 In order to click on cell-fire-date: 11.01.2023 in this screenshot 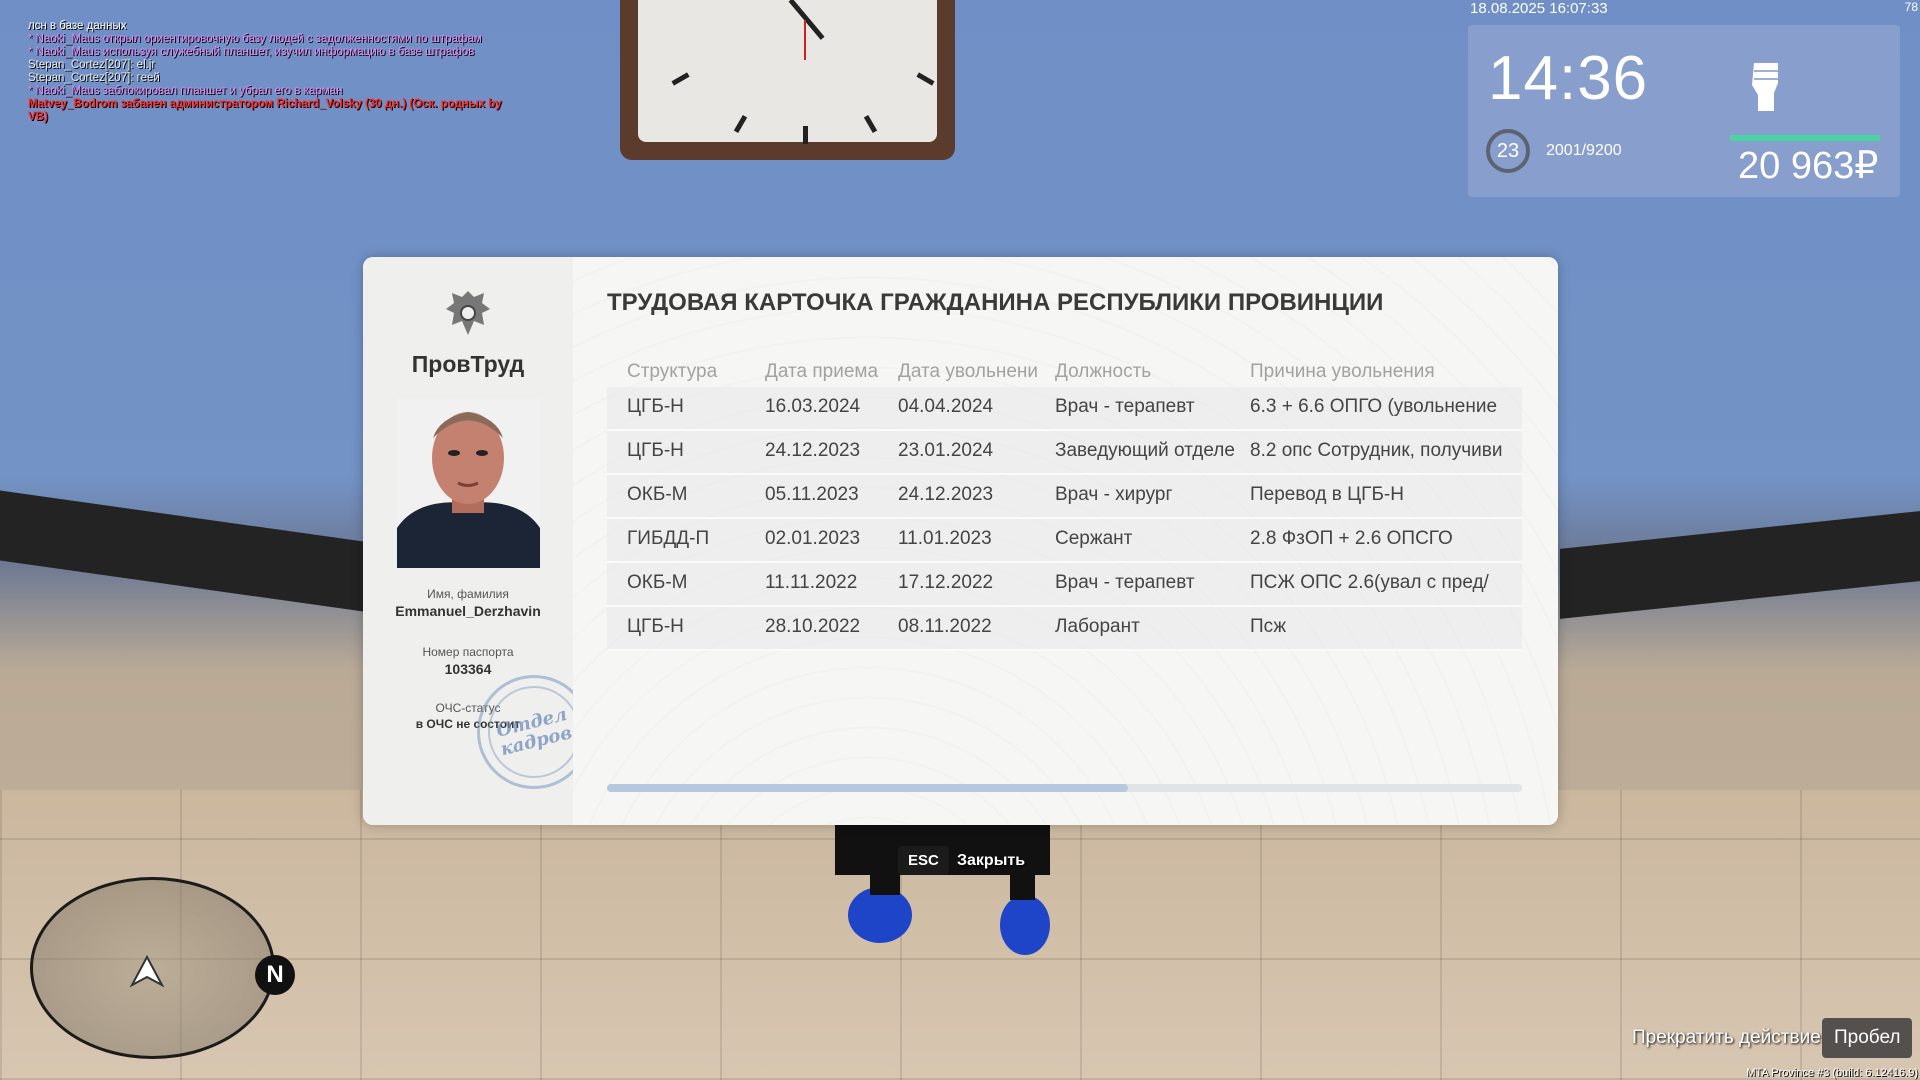, I will do `click(945, 538)`.